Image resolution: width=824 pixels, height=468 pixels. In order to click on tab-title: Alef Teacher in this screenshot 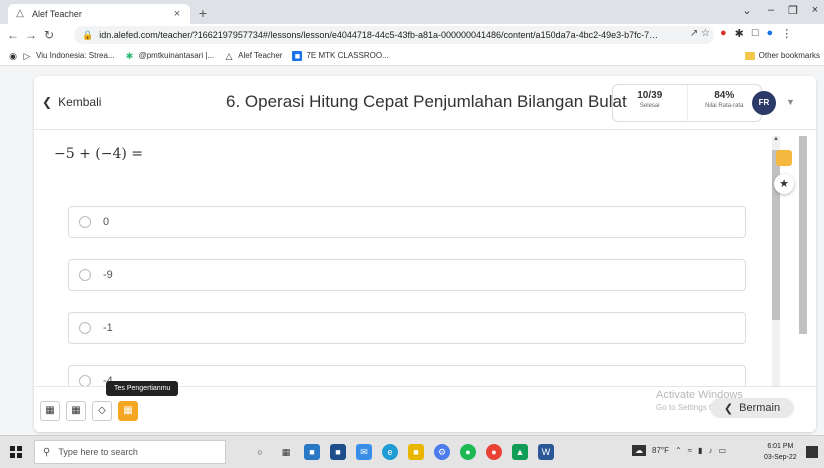, I will do `click(57, 14)`.